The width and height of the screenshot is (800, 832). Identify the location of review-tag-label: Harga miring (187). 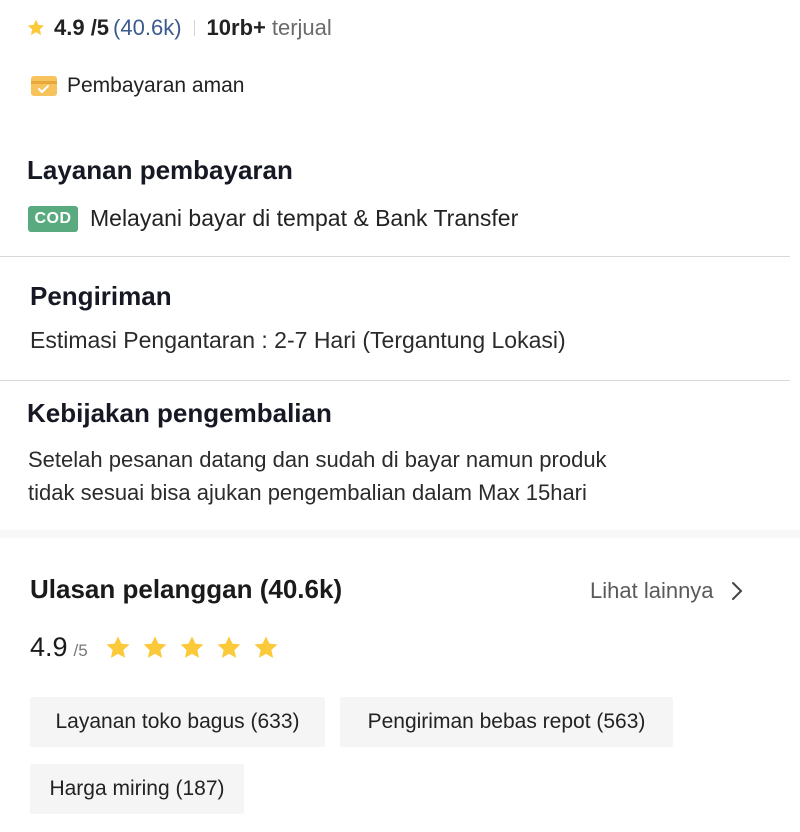
(137, 788).